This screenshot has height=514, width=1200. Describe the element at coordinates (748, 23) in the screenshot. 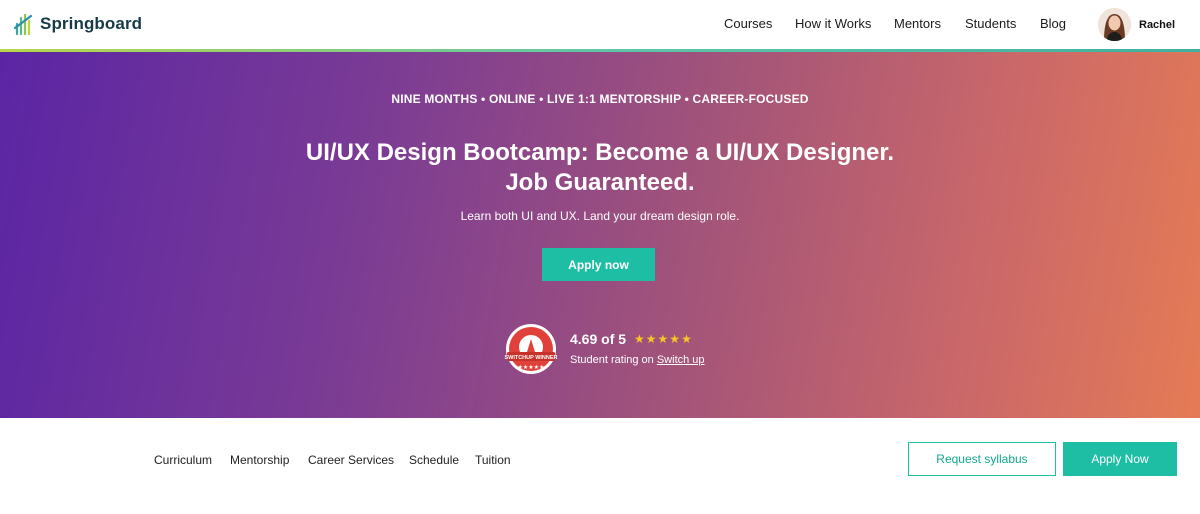

I see `nav-courses: Courses` at that location.